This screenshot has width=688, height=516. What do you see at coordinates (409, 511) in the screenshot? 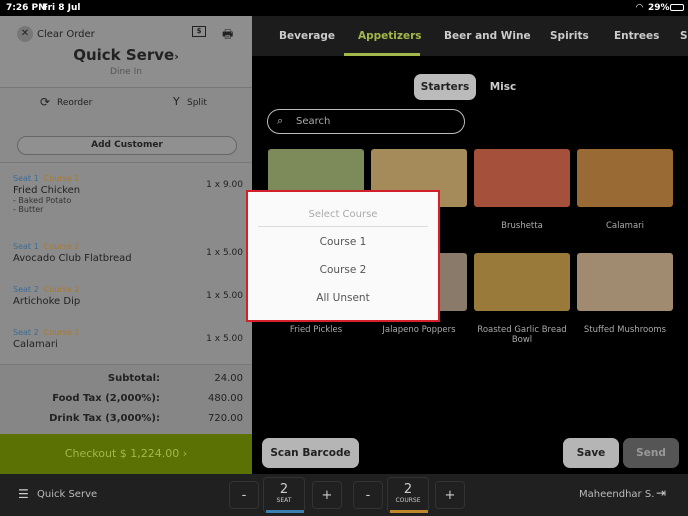
I see `course-indicator` at bounding box center [409, 511].